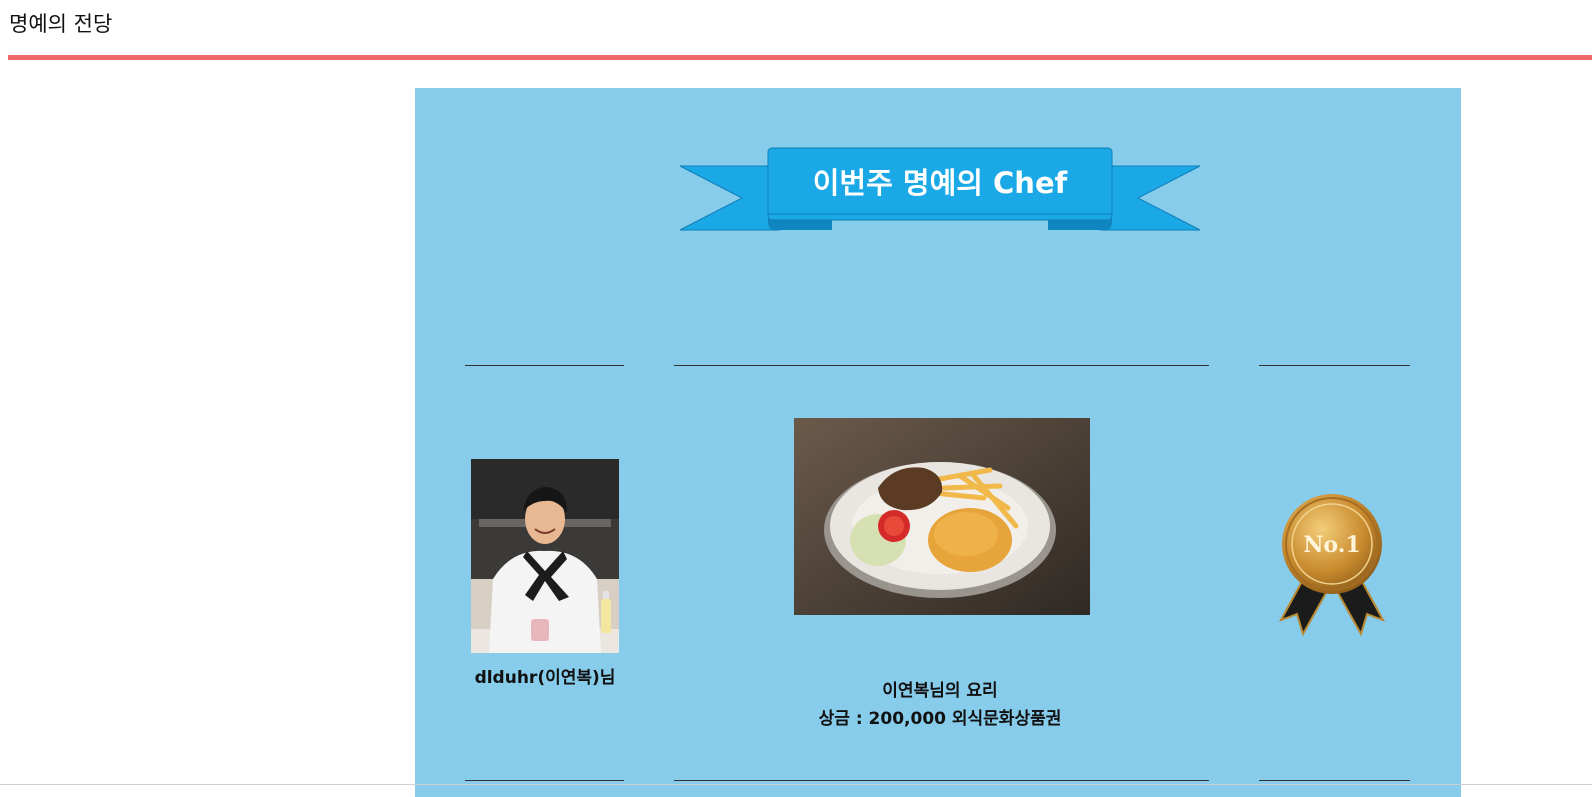 The image size is (1592, 797). What do you see at coordinates (940, 705) in the screenshot?
I see `dish-caption: 이연복님의 요리 상금 : 200,000 외식문화상품권` at bounding box center [940, 705].